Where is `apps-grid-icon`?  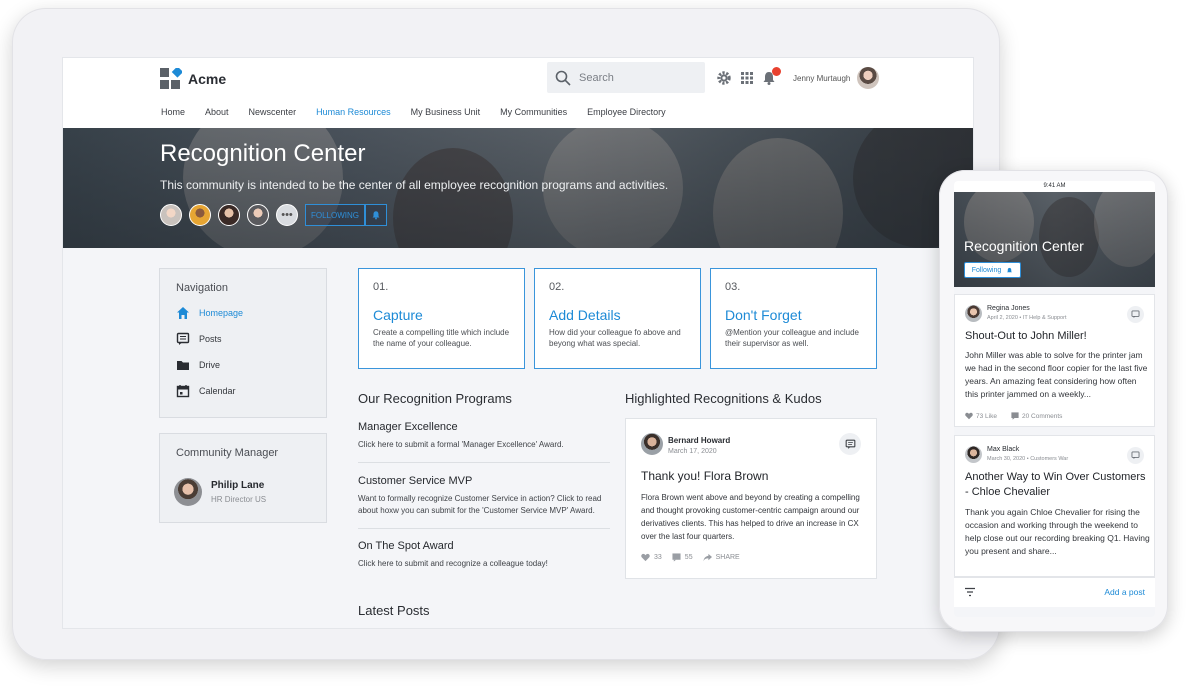
apps-grid-icon is located at coordinates (747, 78).